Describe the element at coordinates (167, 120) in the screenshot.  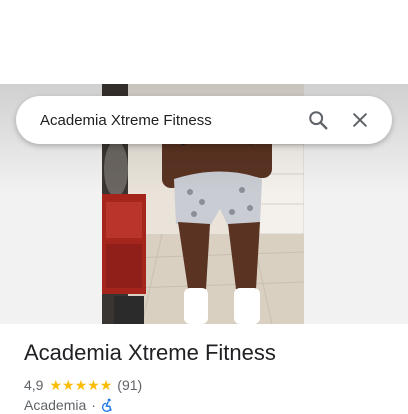
I see `search-input` at that location.